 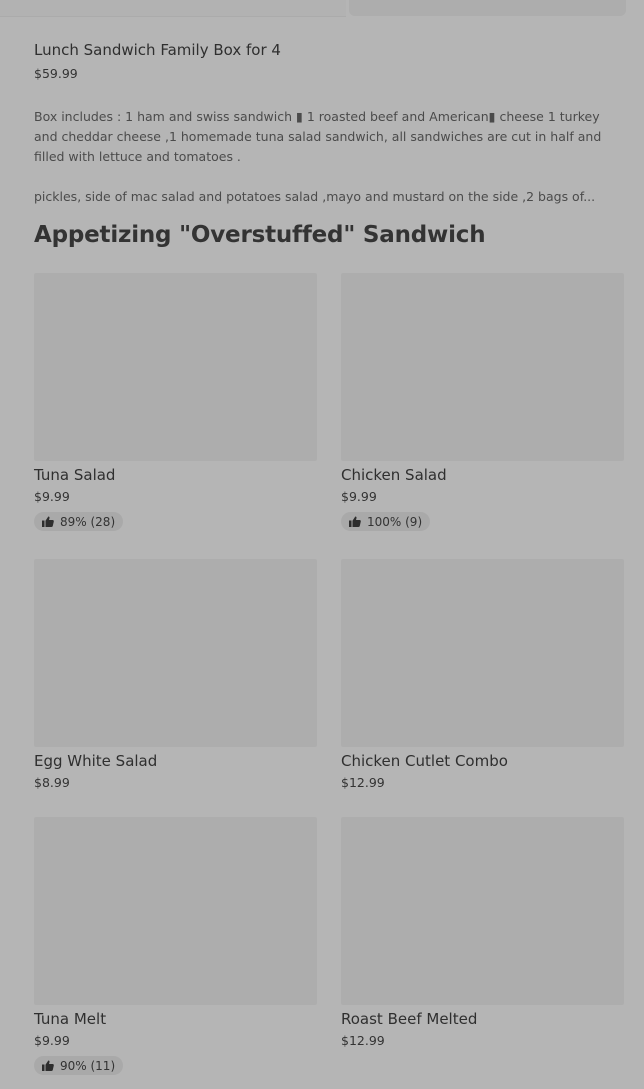 I want to click on menu-item-card: Roast Beef Melted $12.99, so click(x=482, y=933).